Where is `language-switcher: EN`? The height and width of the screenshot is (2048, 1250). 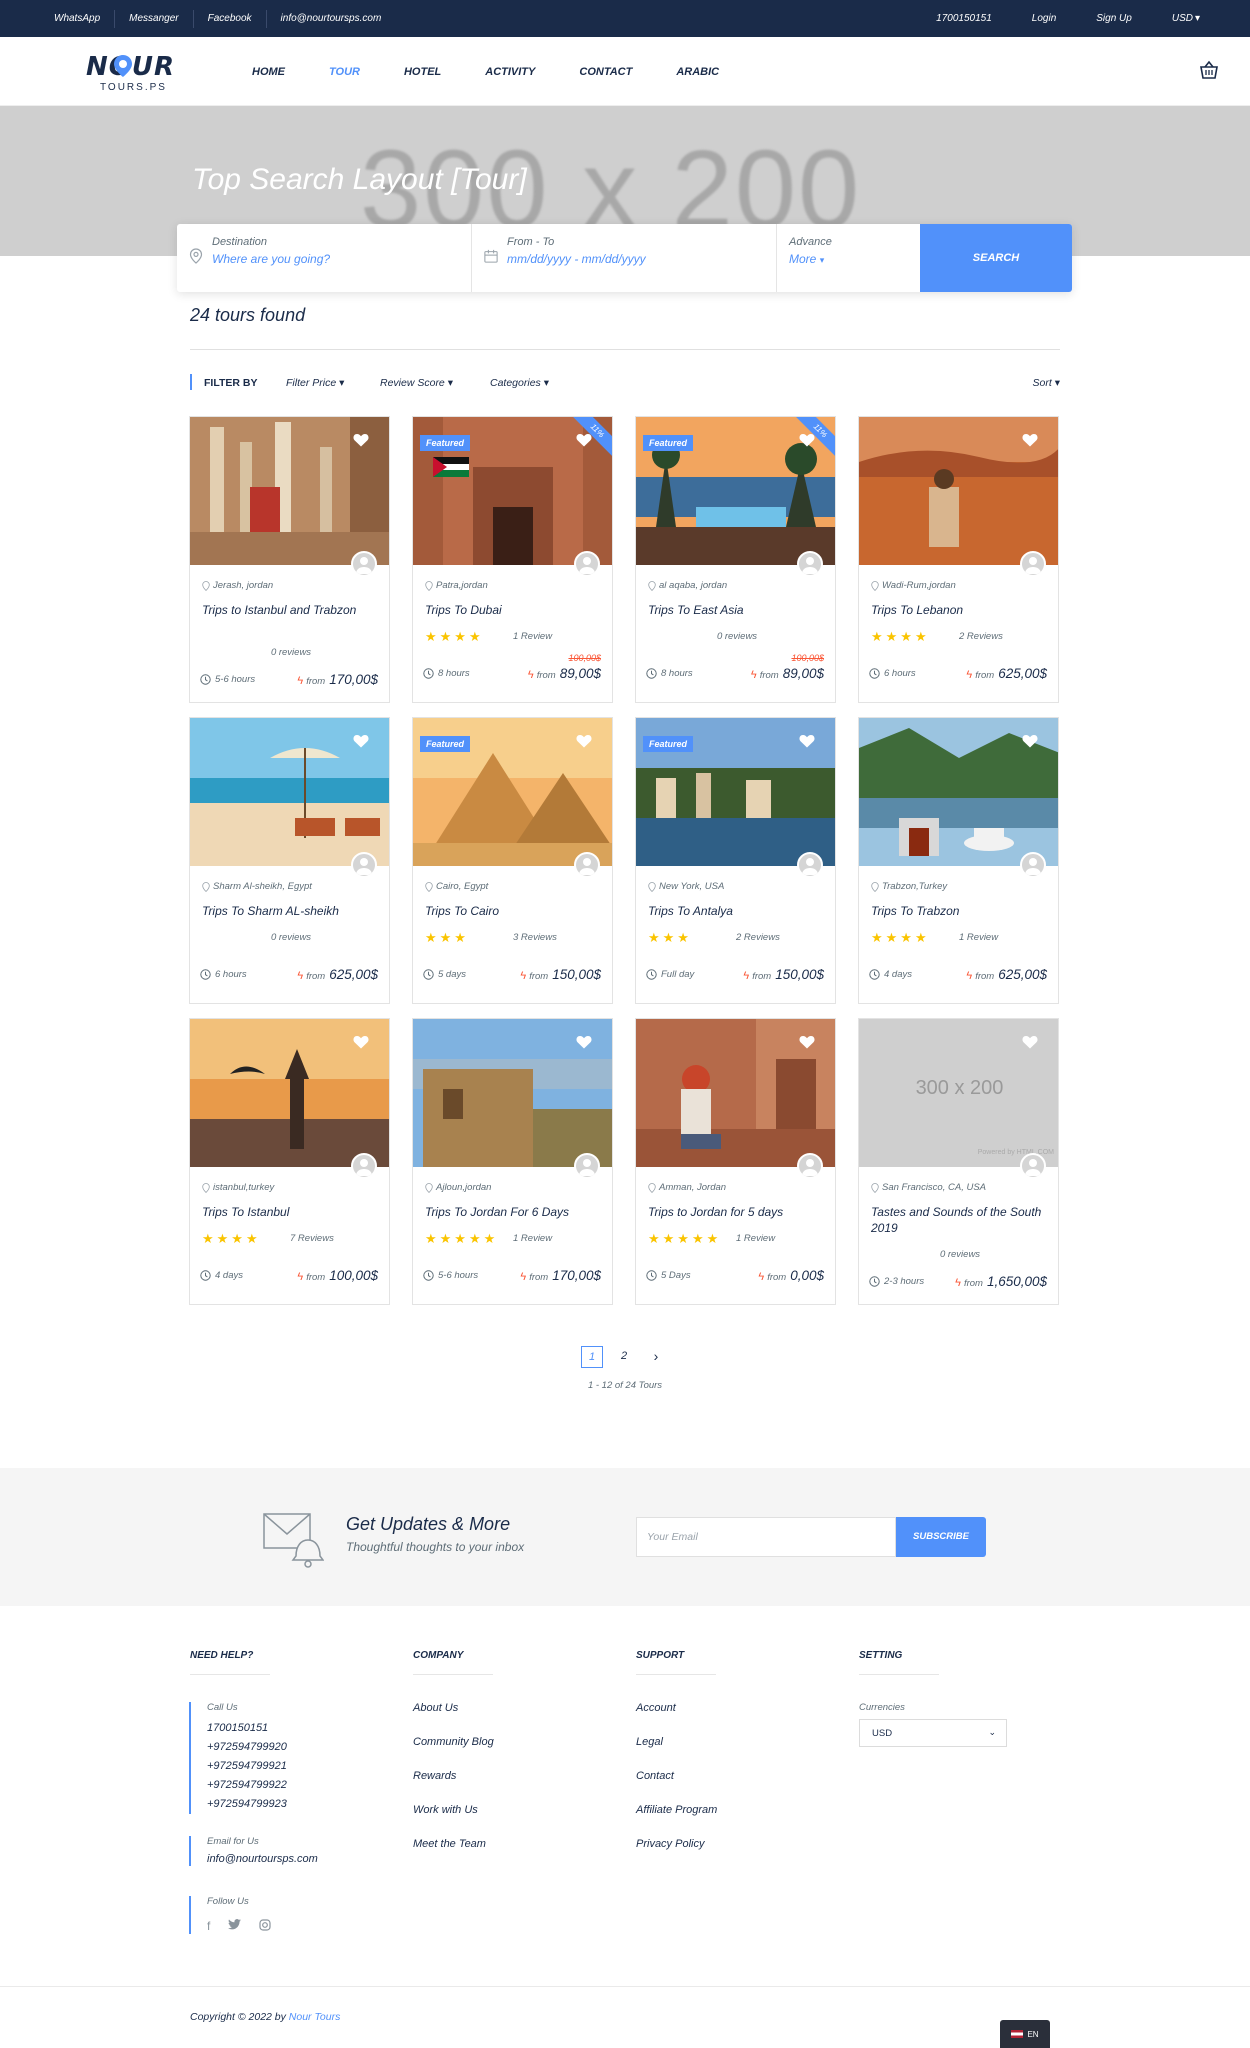 language-switcher: EN is located at coordinates (1025, 2034).